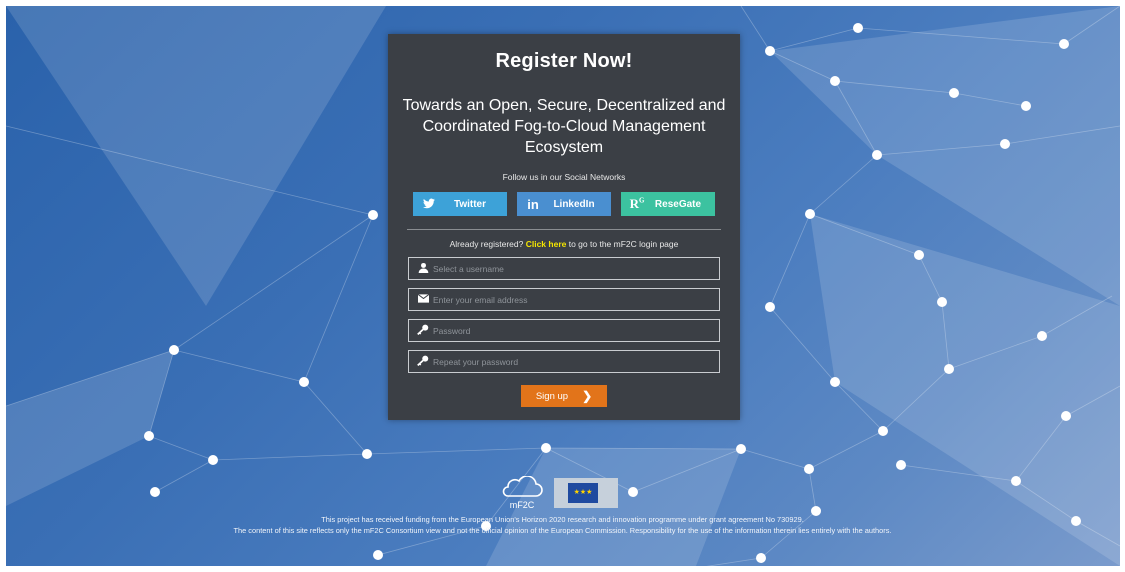 The image size is (1125, 572). I want to click on chevron-right-icon: ❯, so click(587, 396).